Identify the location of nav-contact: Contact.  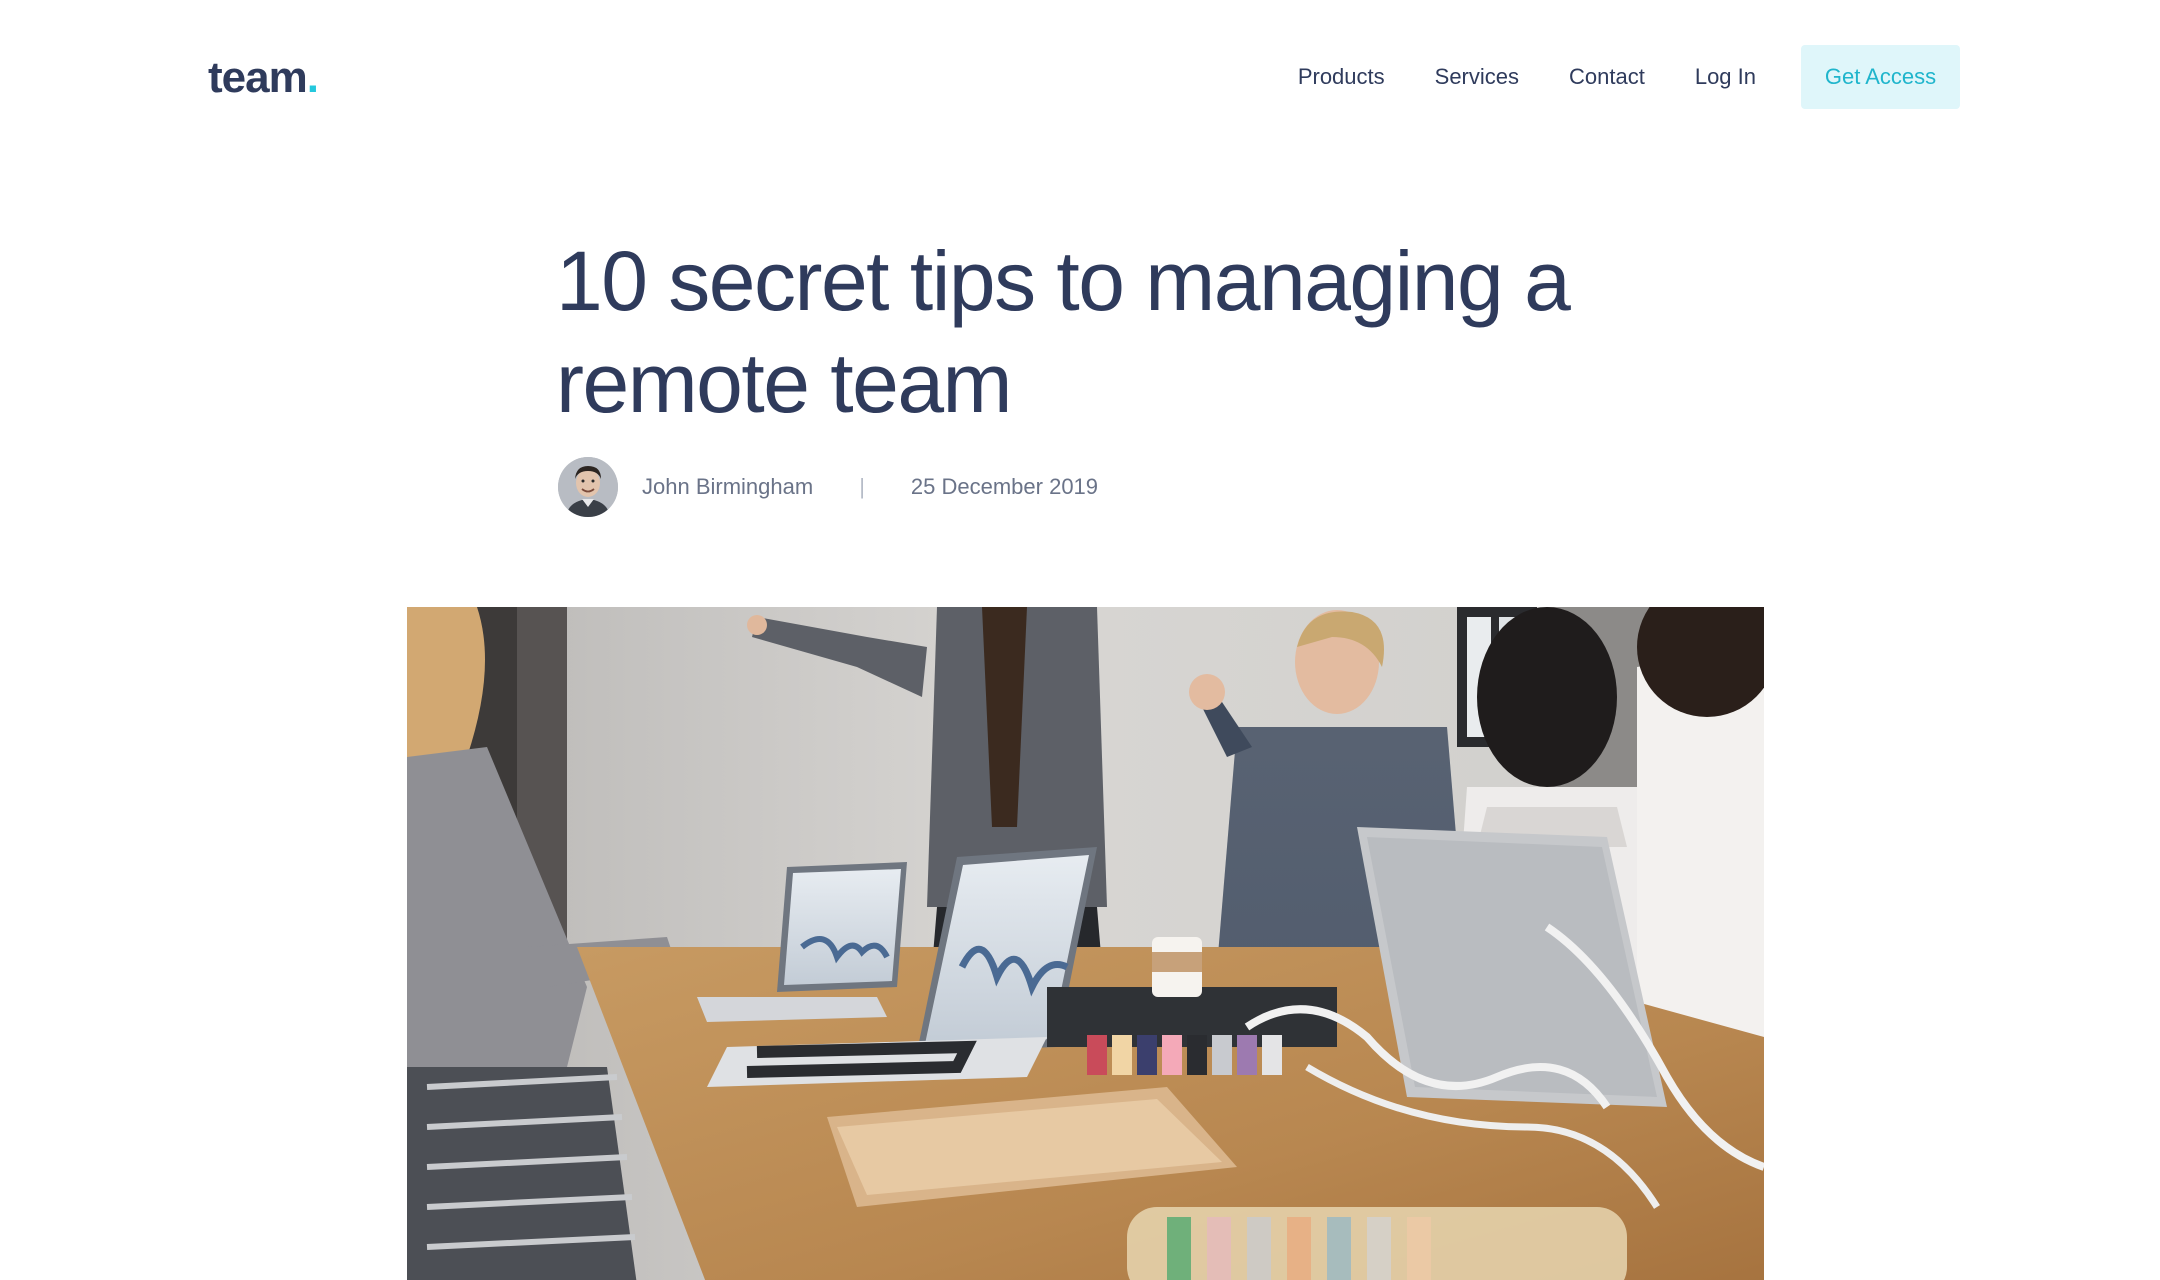
(1607, 77).